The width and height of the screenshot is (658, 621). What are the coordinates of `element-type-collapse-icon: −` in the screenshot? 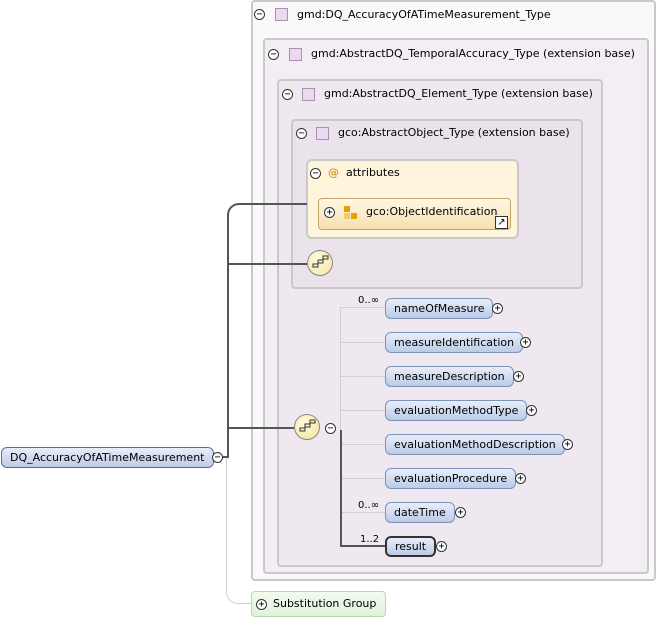 It's located at (287, 94).